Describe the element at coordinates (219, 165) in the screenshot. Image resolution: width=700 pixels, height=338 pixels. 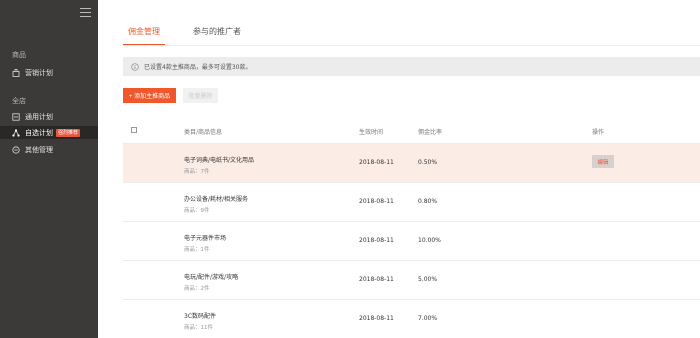
I see `category-cell: 电子词典/电纸书/文化用品 商品：7件` at that location.